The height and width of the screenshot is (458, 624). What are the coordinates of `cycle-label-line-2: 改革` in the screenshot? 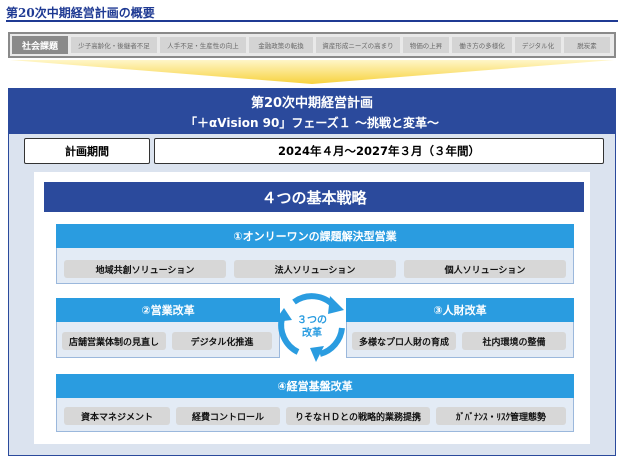 It's located at (312, 333).